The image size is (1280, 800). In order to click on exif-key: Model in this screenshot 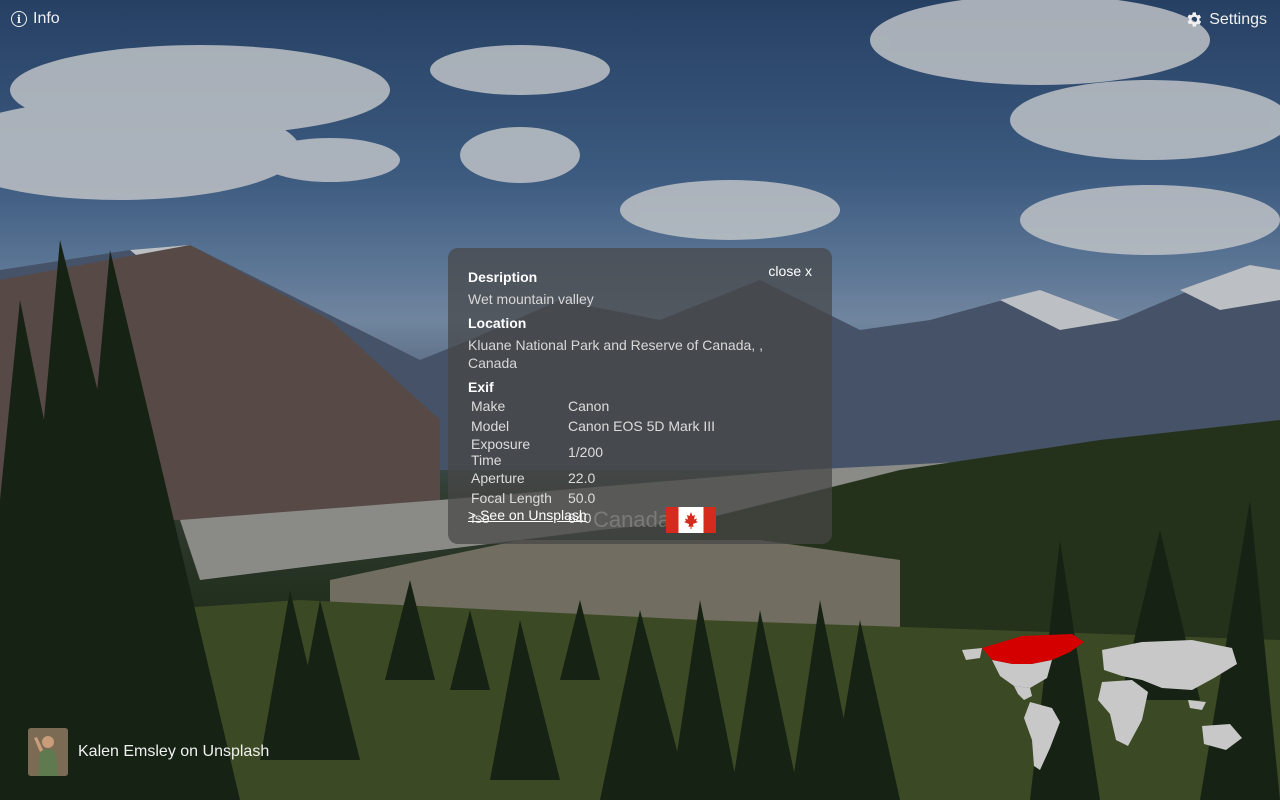, I will do `click(490, 426)`.